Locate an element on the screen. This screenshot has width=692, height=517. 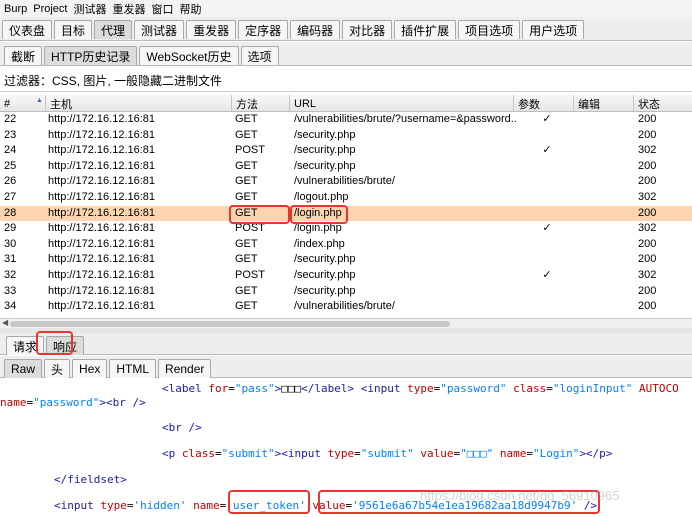
tab-render: Render is located at coordinates (185, 368).